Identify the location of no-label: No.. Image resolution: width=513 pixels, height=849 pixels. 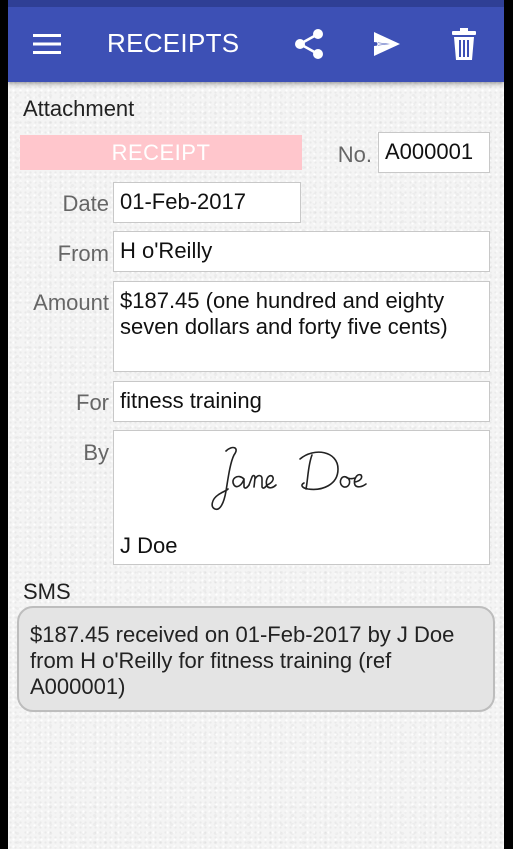
(354, 154).